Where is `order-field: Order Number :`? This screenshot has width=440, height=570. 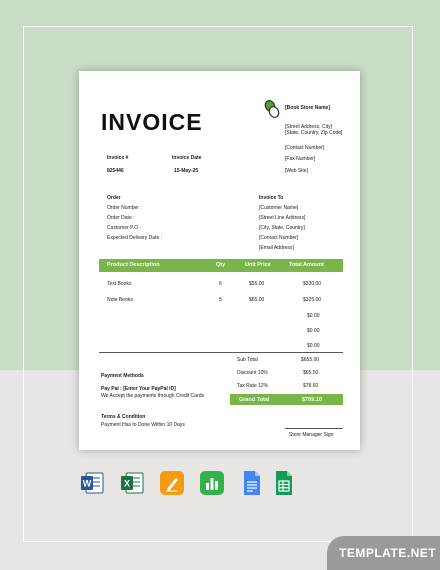
order-field: Order Number : is located at coordinates (124, 208).